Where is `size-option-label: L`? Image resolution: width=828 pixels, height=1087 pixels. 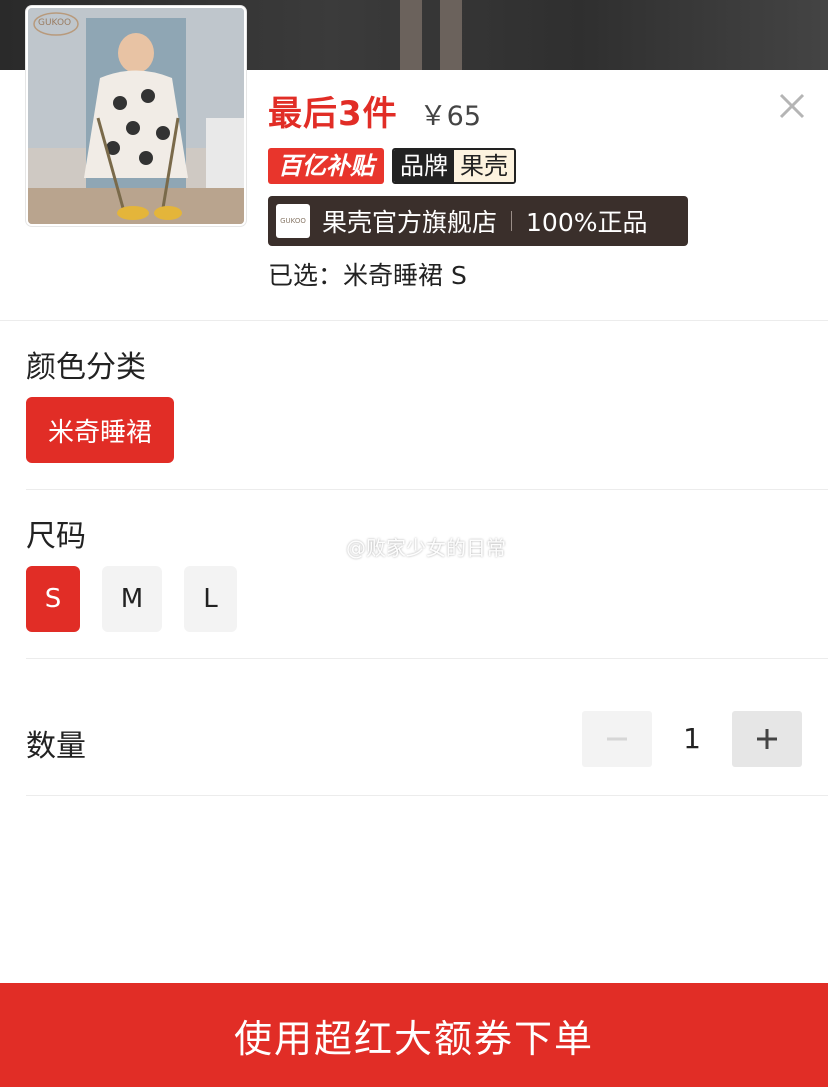 size-option-label: L is located at coordinates (210, 599).